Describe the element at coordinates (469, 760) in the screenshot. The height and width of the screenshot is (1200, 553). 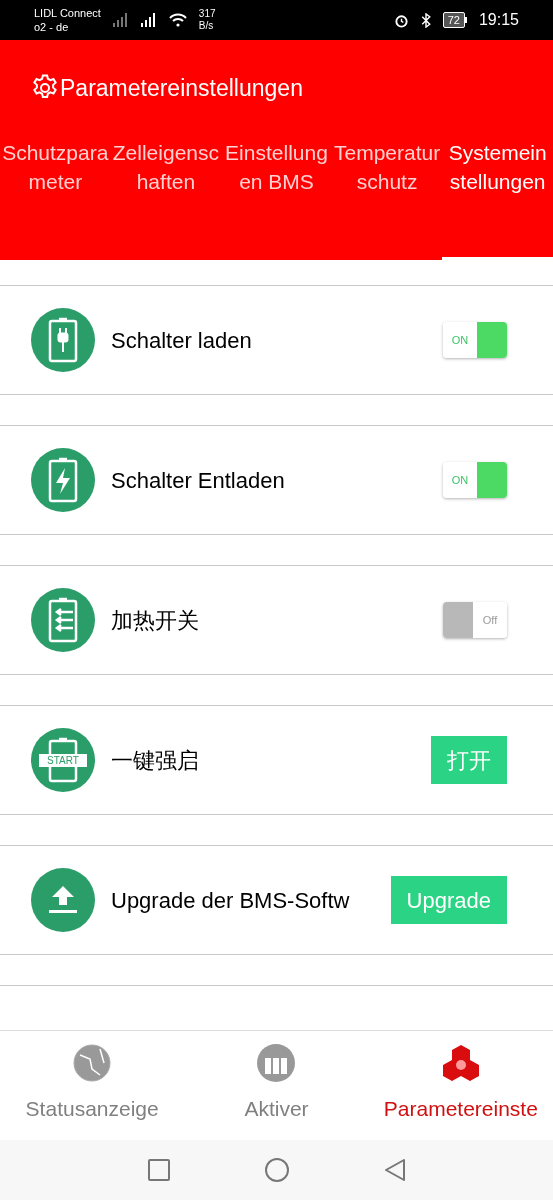
I see `action-button: 打开` at that location.